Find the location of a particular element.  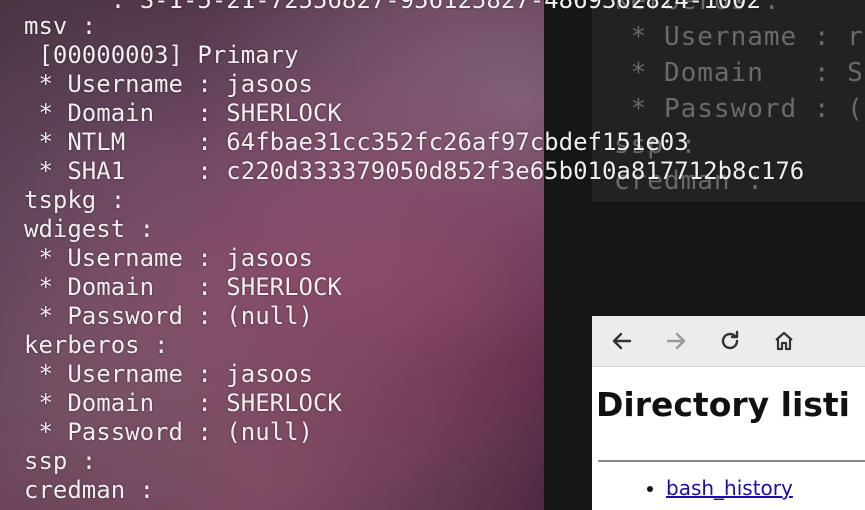

terminal-line: [00000003] Primary is located at coordinates (161, 55).